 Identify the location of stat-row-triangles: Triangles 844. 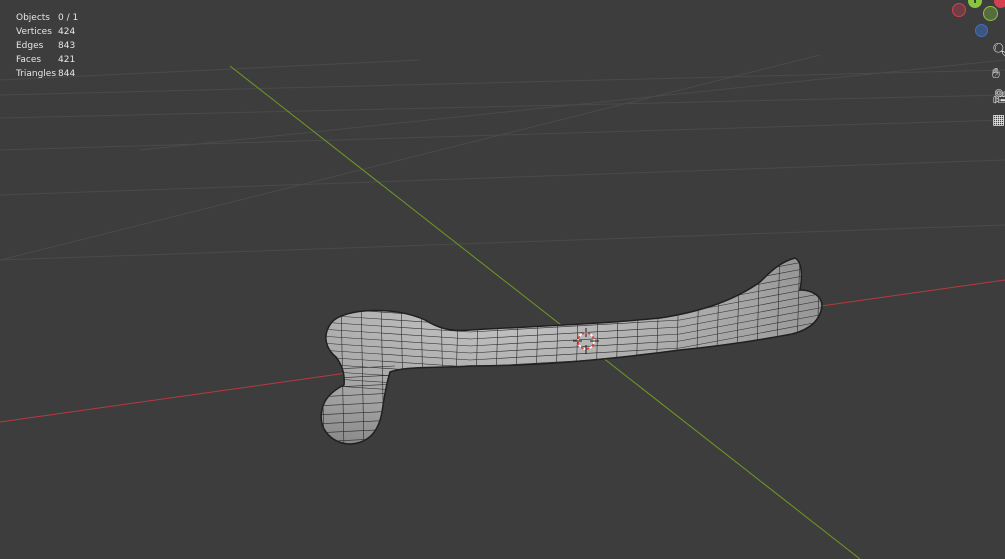
(47, 74).